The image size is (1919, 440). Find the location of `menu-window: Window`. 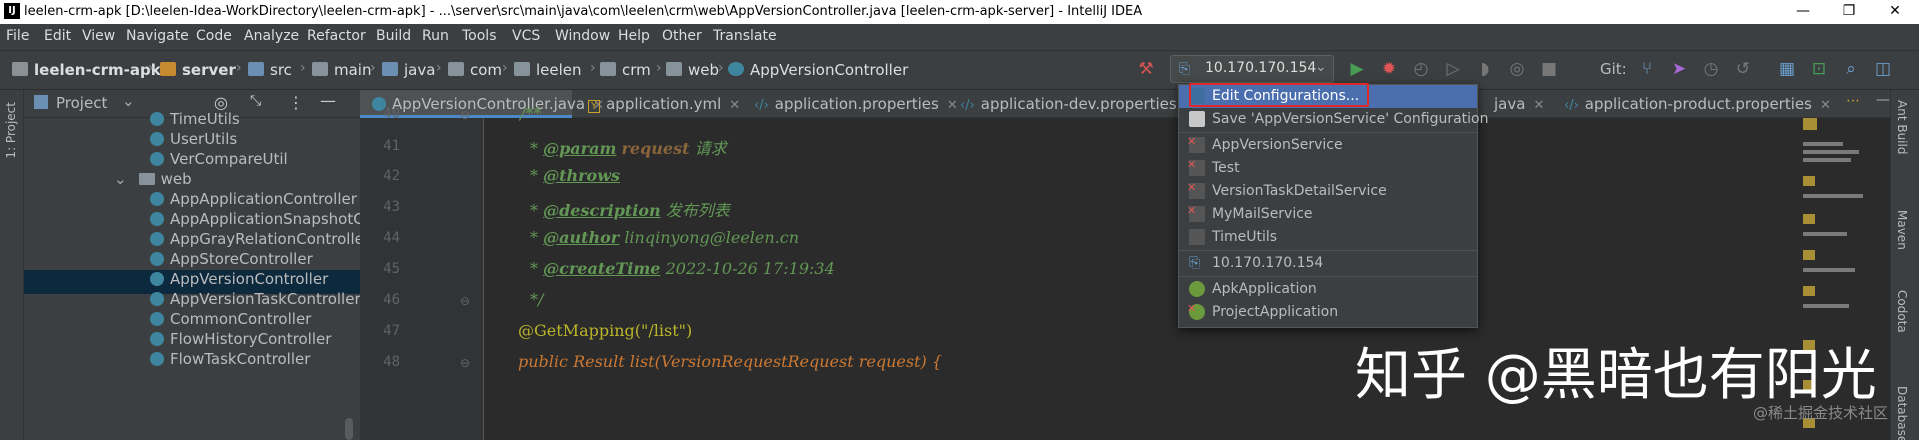

menu-window: Window is located at coordinates (582, 36).